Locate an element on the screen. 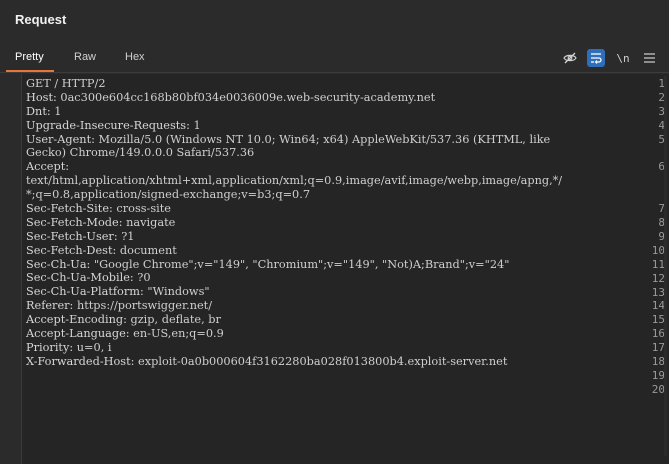 The width and height of the screenshot is (669, 464). line-number-gutter is located at coordinates (11, 269).